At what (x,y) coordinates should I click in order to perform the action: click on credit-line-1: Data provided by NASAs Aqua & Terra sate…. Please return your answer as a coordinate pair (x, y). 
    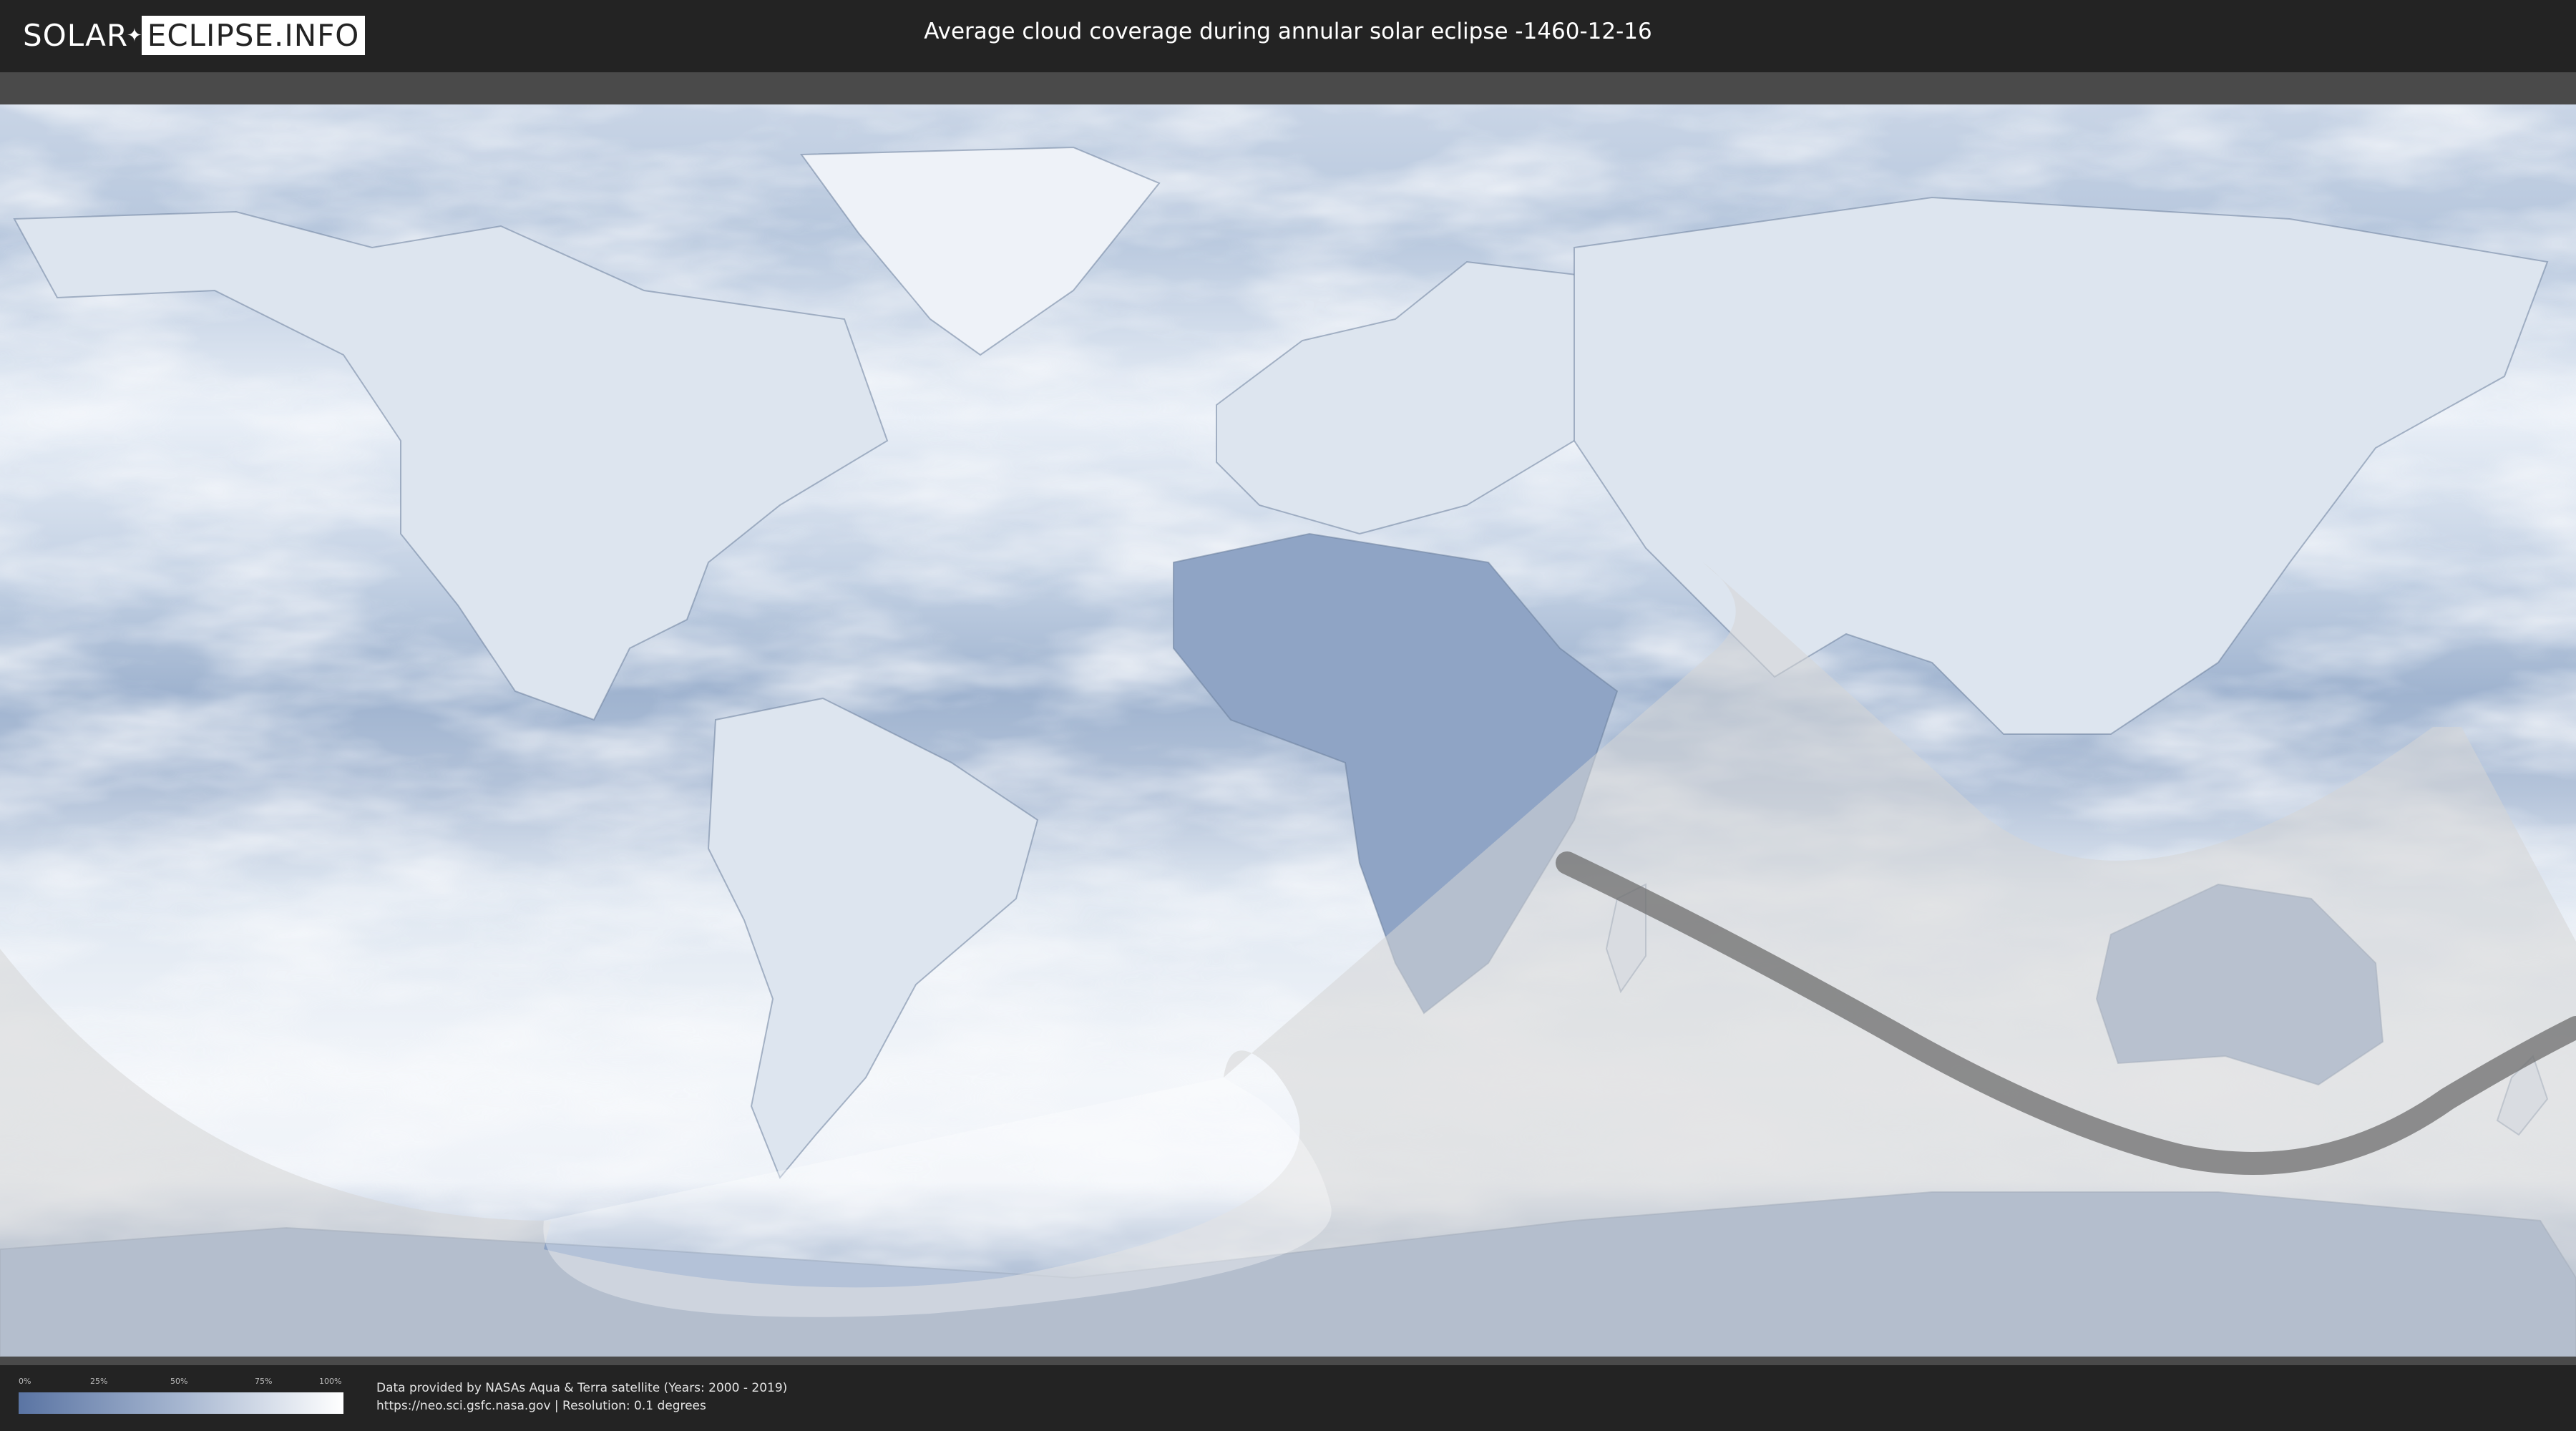
    Looking at the image, I should click on (582, 1388).